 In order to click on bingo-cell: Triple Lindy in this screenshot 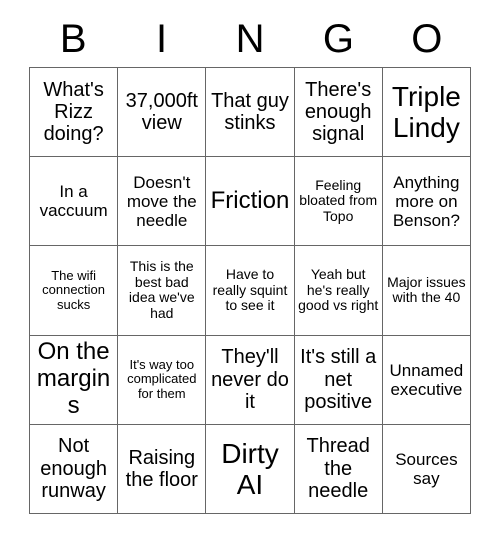, I will do `click(426, 113)`.